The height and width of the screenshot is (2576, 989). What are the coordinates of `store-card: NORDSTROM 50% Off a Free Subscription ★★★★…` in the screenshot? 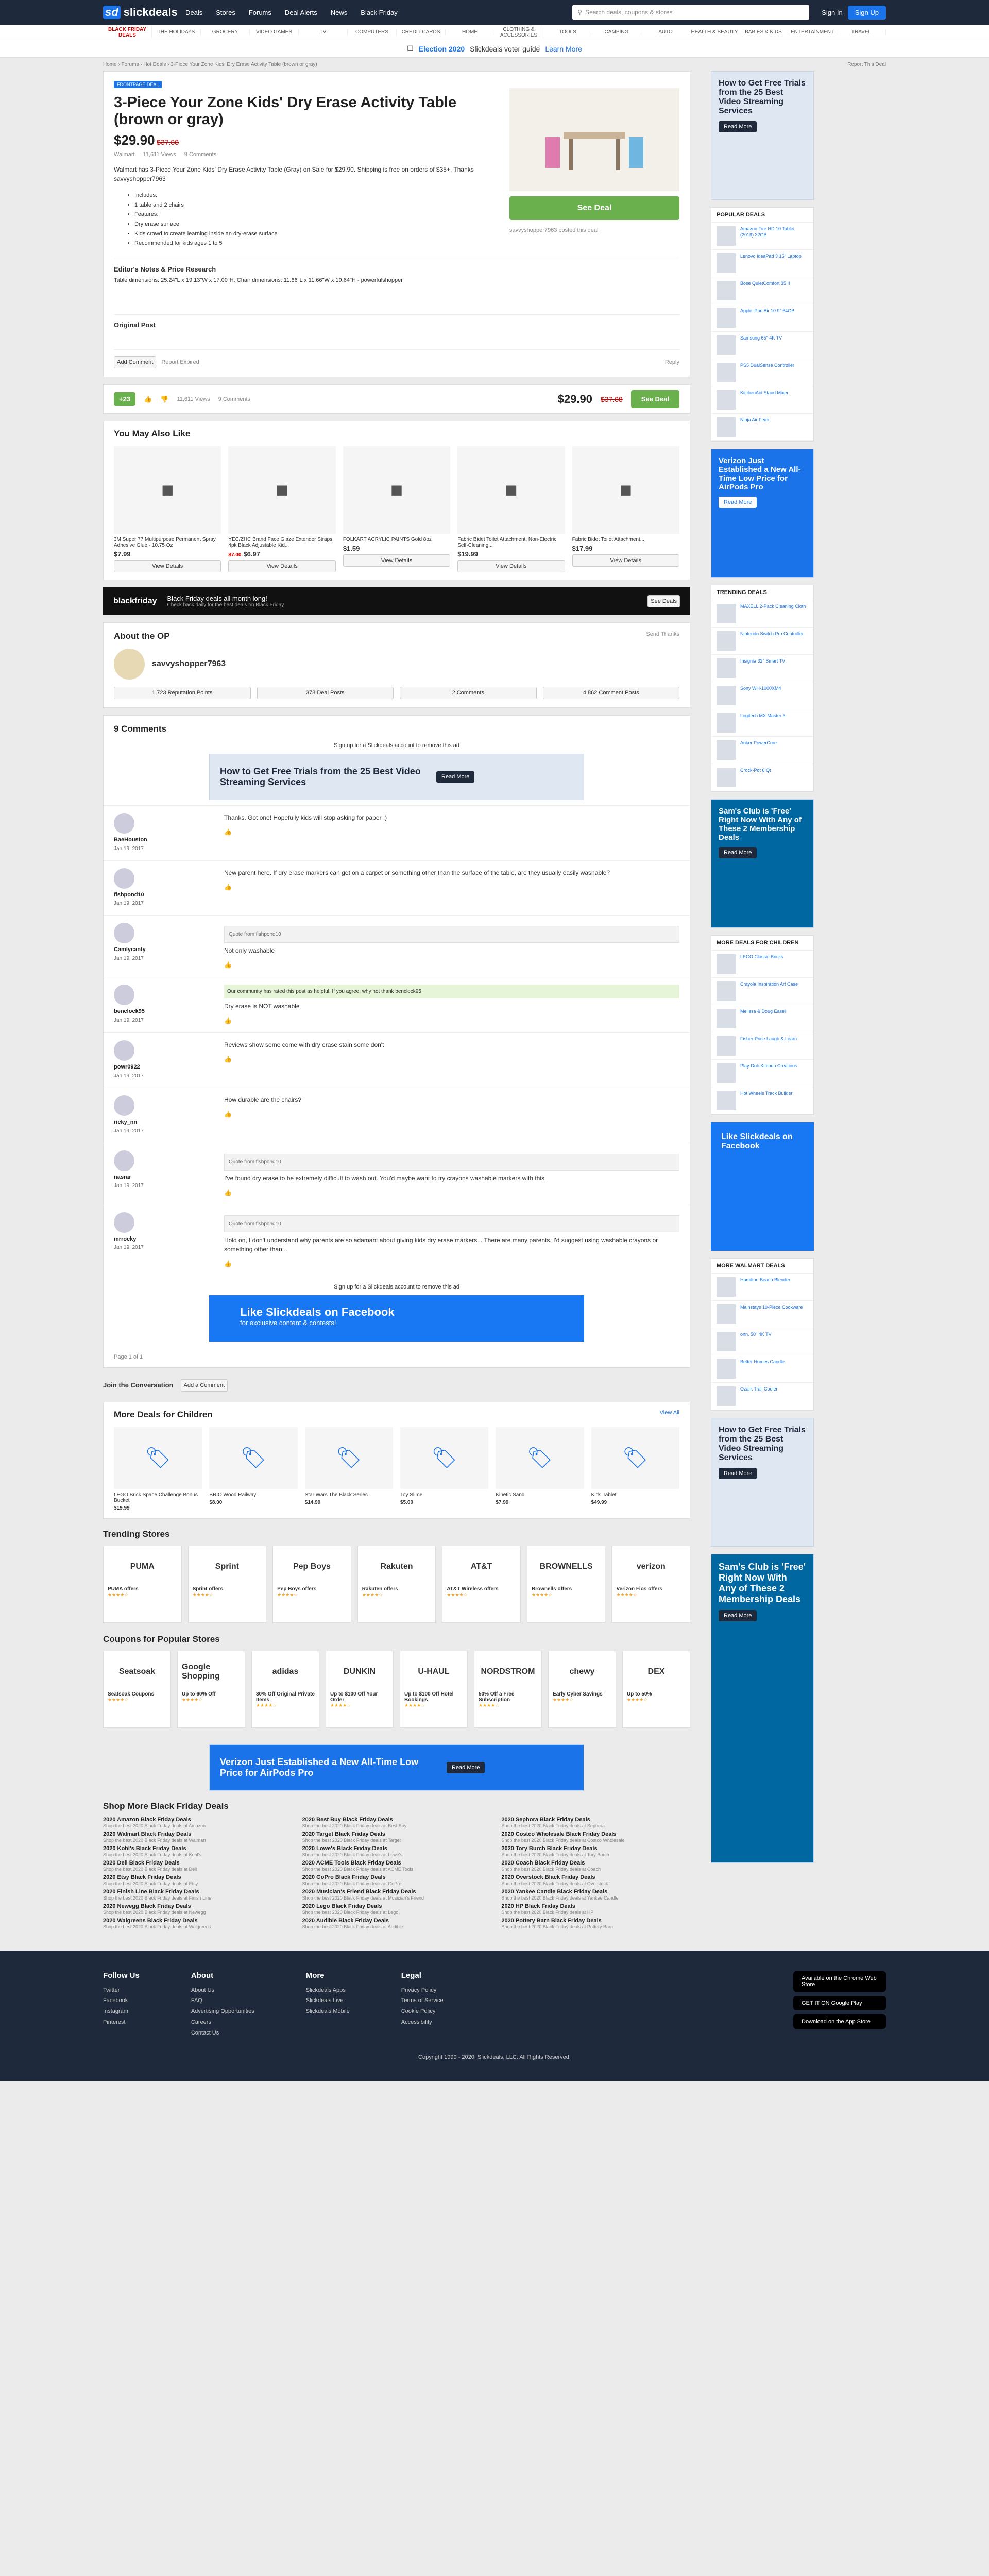 It's located at (508, 1689).